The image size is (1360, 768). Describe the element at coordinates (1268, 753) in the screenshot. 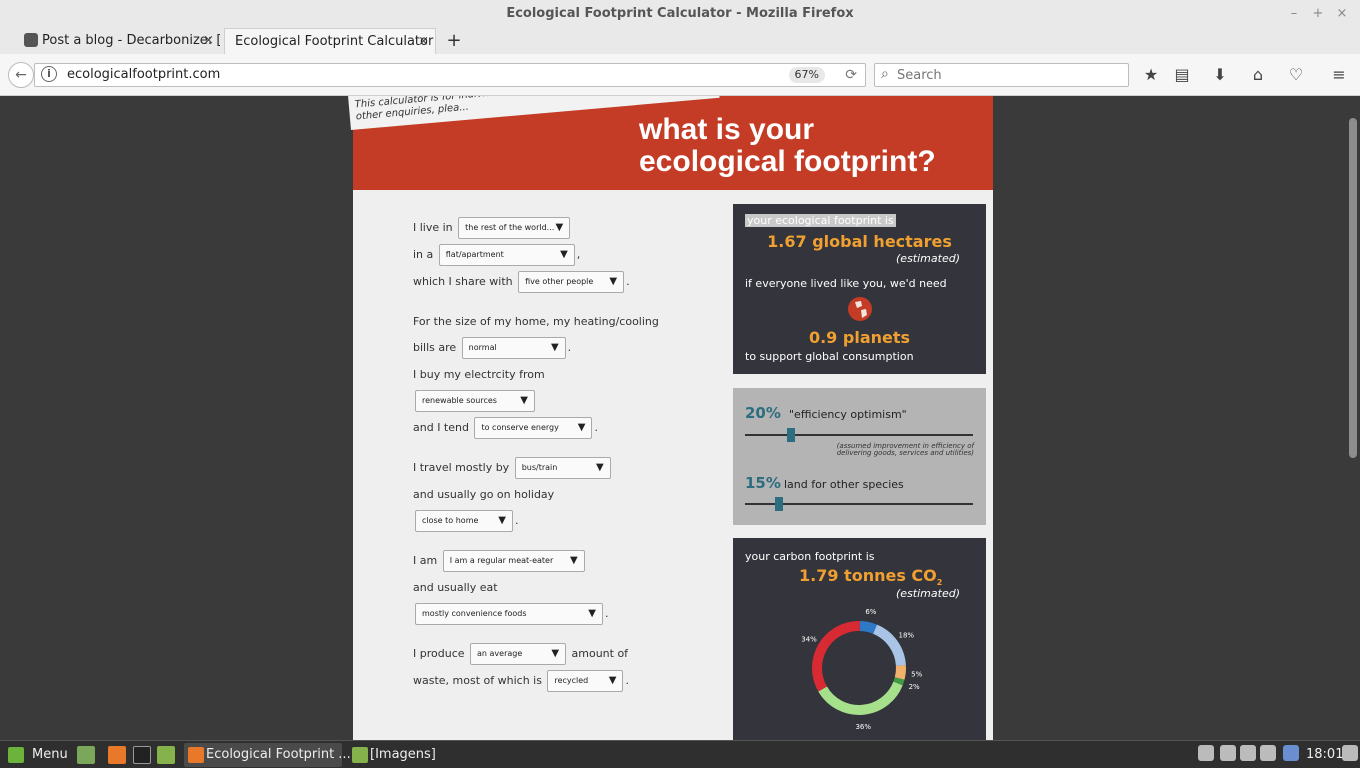

I see `brightness-icon` at that location.